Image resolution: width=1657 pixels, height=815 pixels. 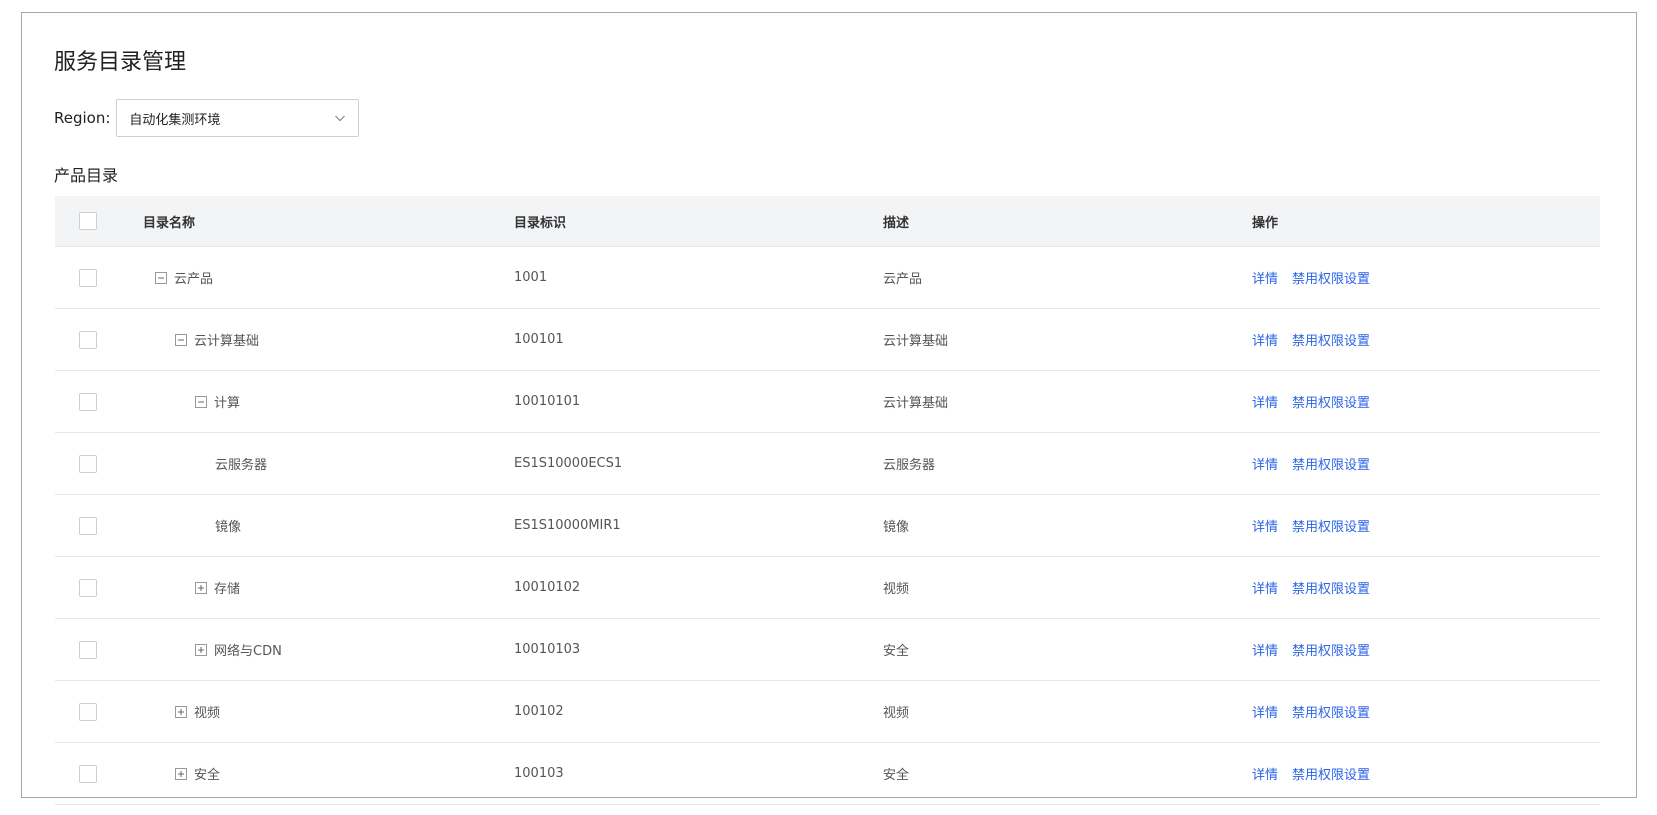 What do you see at coordinates (547, 649) in the screenshot?
I see `row-id: 10010103` at bounding box center [547, 649].